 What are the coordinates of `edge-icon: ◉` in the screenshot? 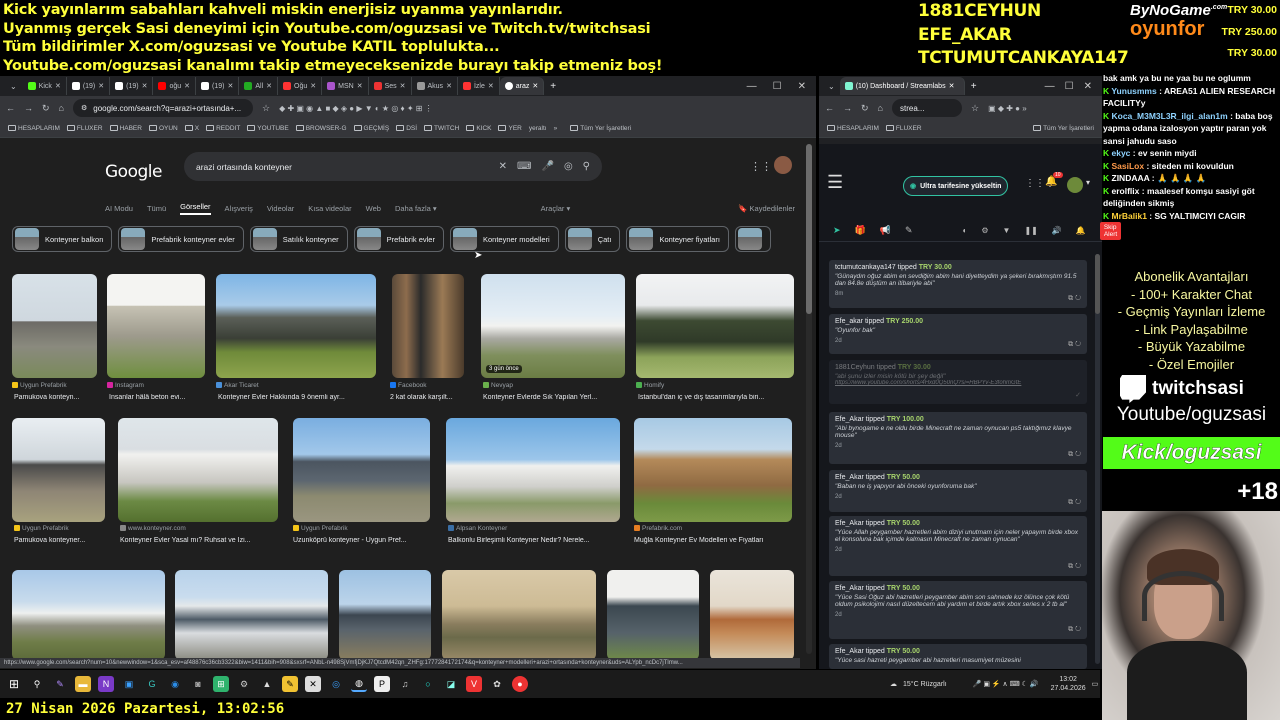 It's located at (175, 684).